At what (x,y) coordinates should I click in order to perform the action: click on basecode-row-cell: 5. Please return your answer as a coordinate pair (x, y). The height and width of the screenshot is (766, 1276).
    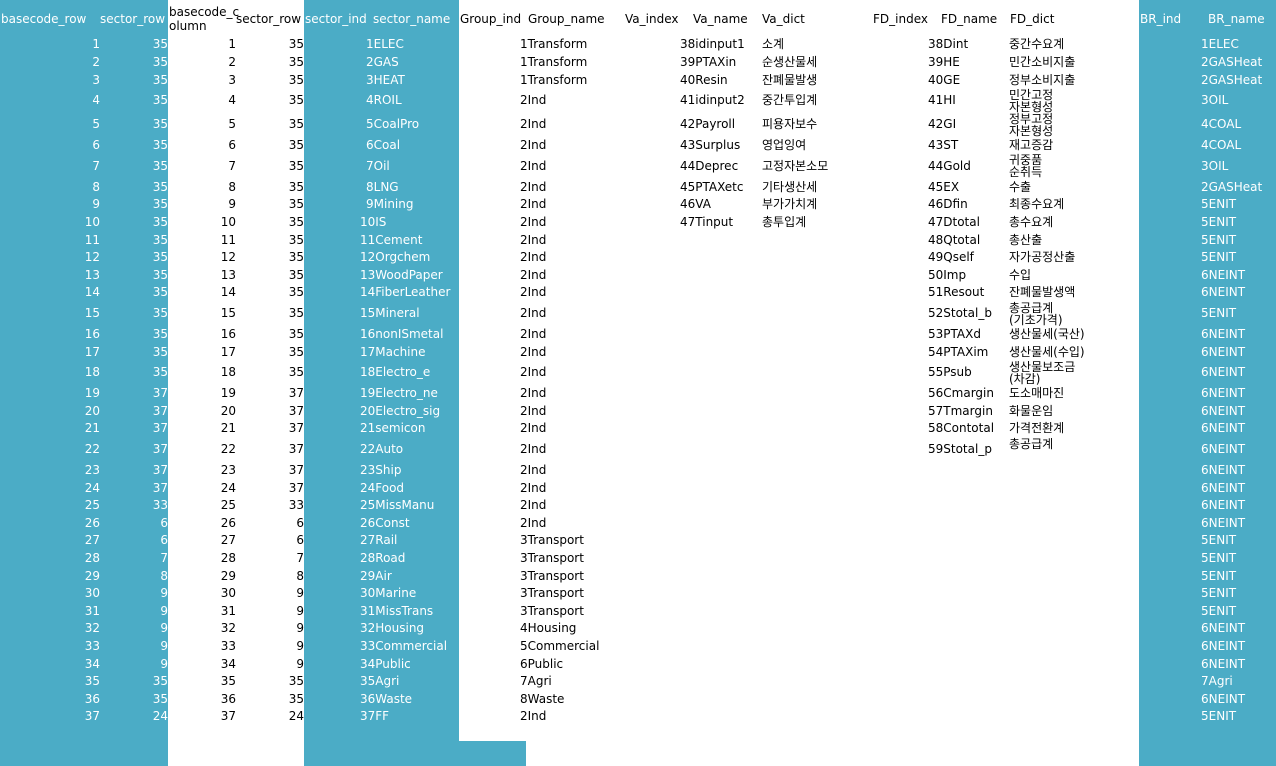
    Looking at the image, I should click on (96, 124).